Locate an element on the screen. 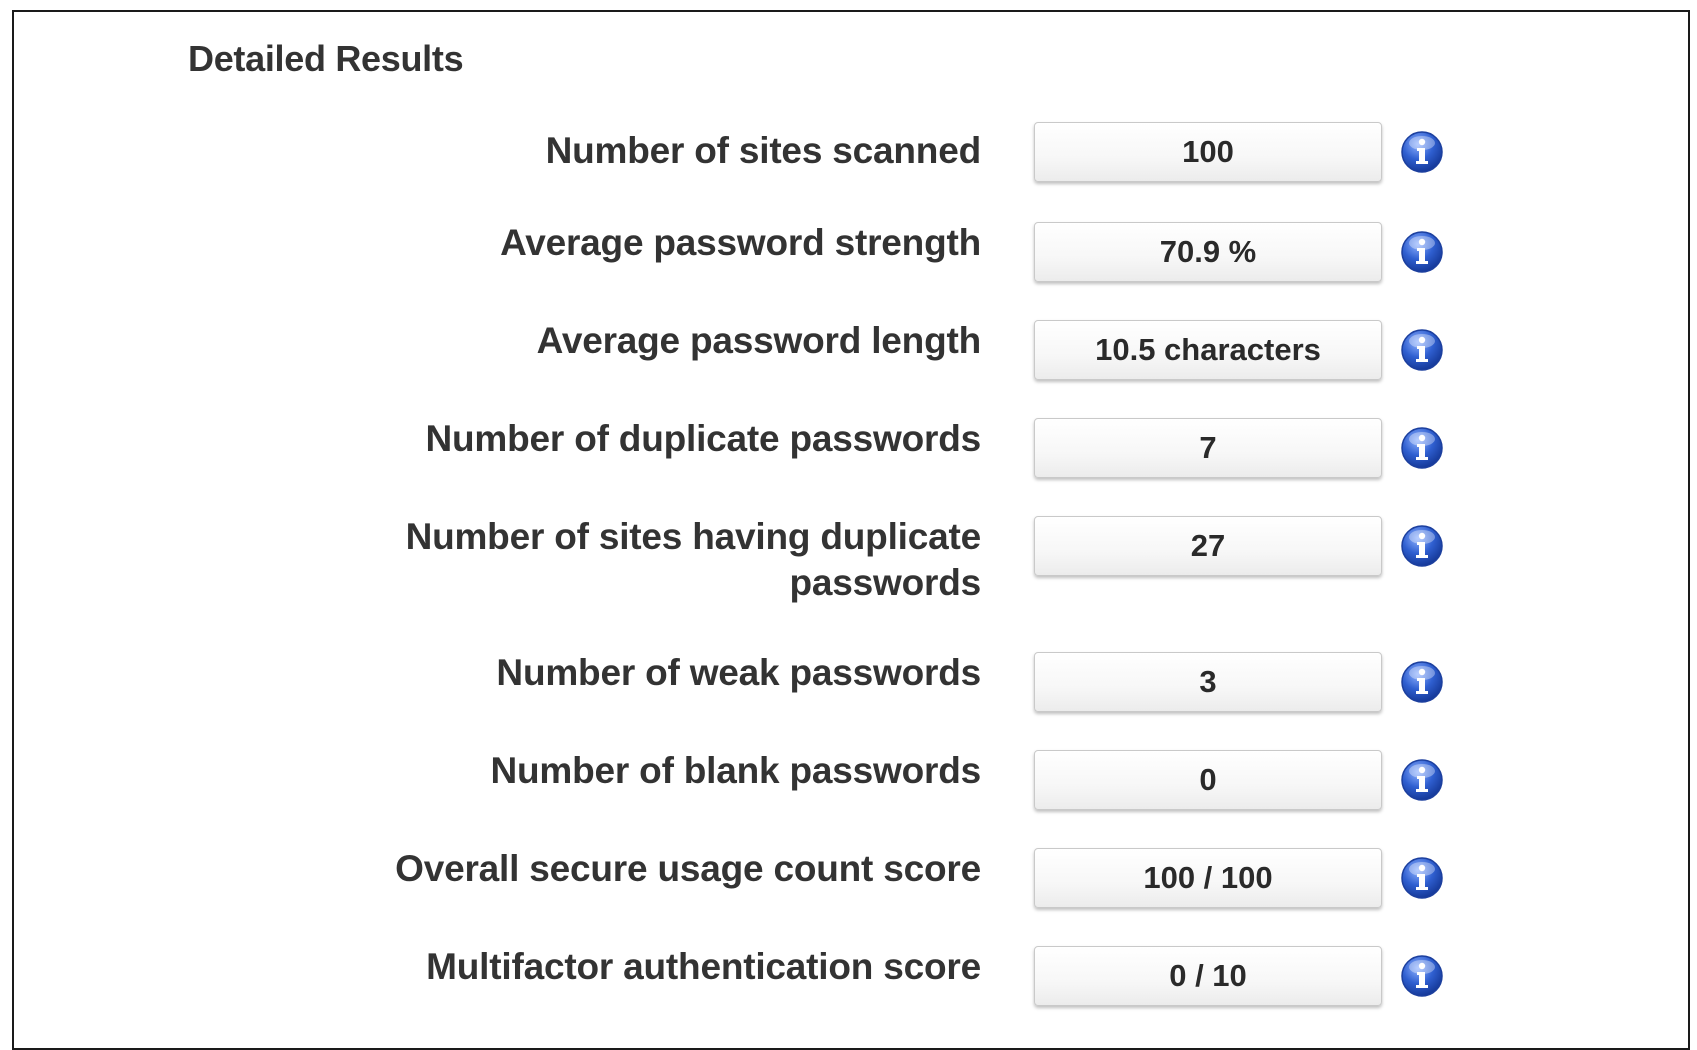  result-value-field: 100 is located at coordinates (1208, 152).